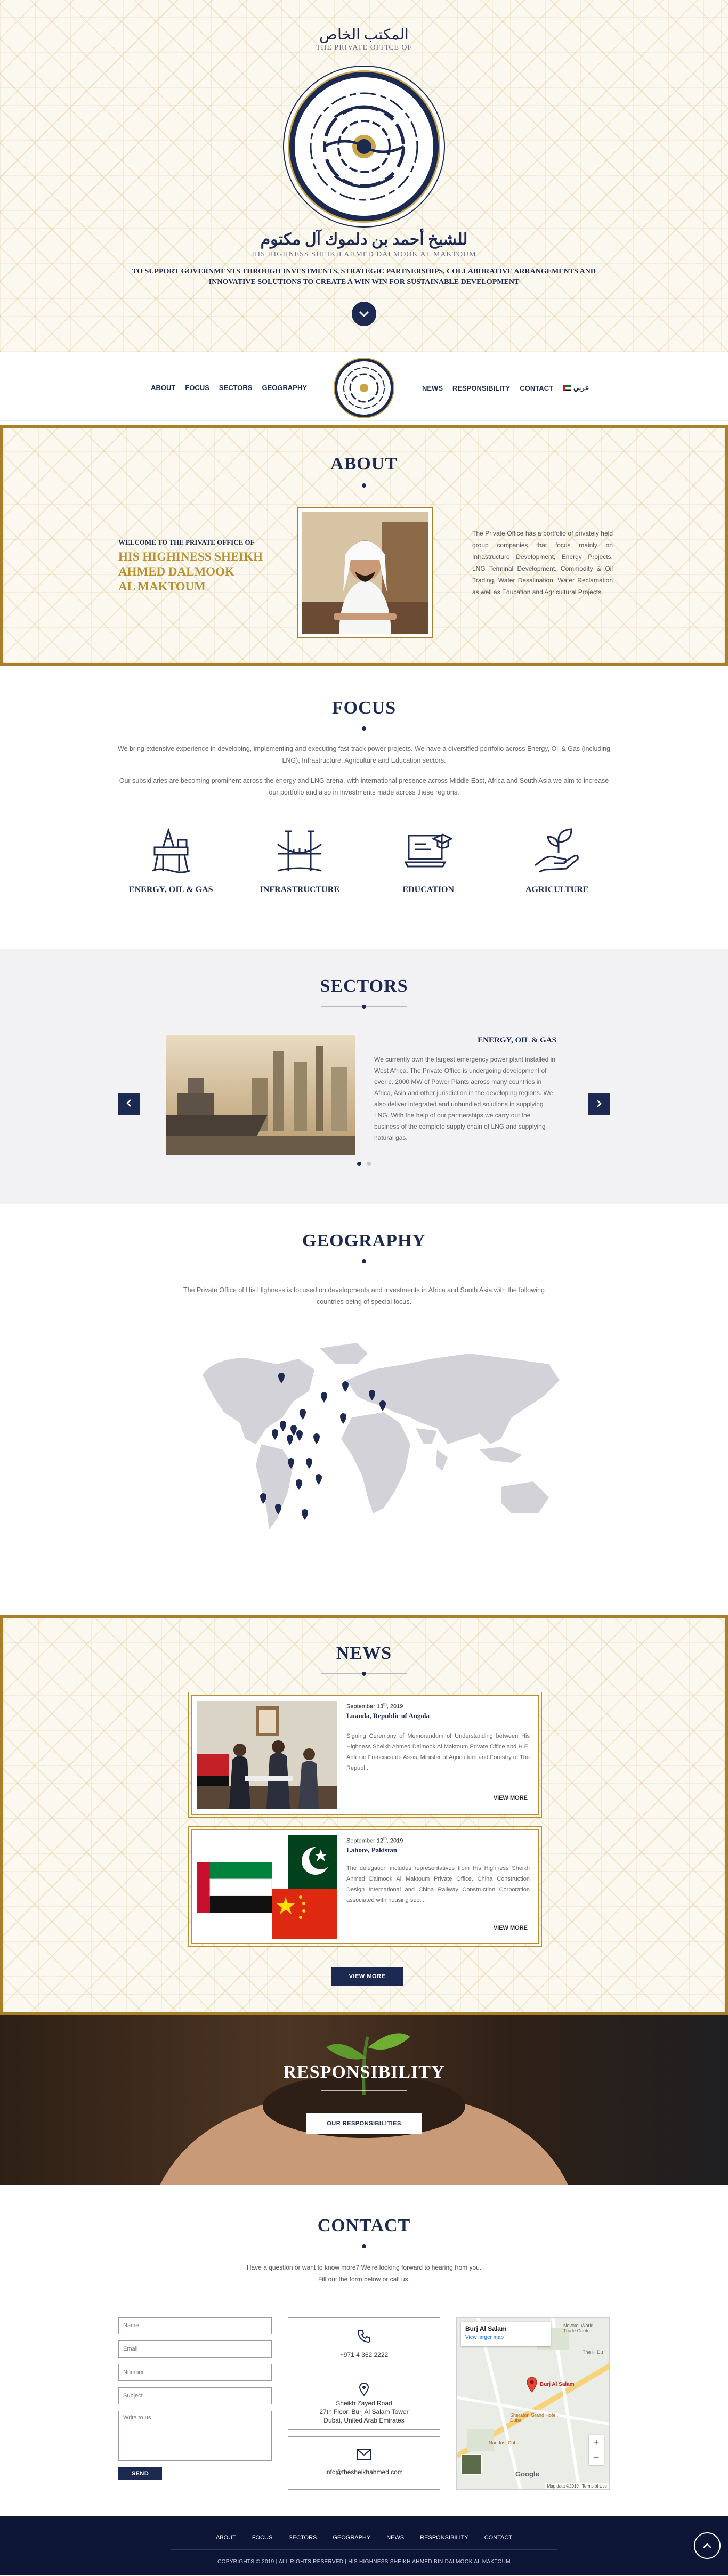 This screenshot has width=728, height=2576. Describe the element at coordinates (195, 2349) in the screenshot. I see `email-field` at that location.